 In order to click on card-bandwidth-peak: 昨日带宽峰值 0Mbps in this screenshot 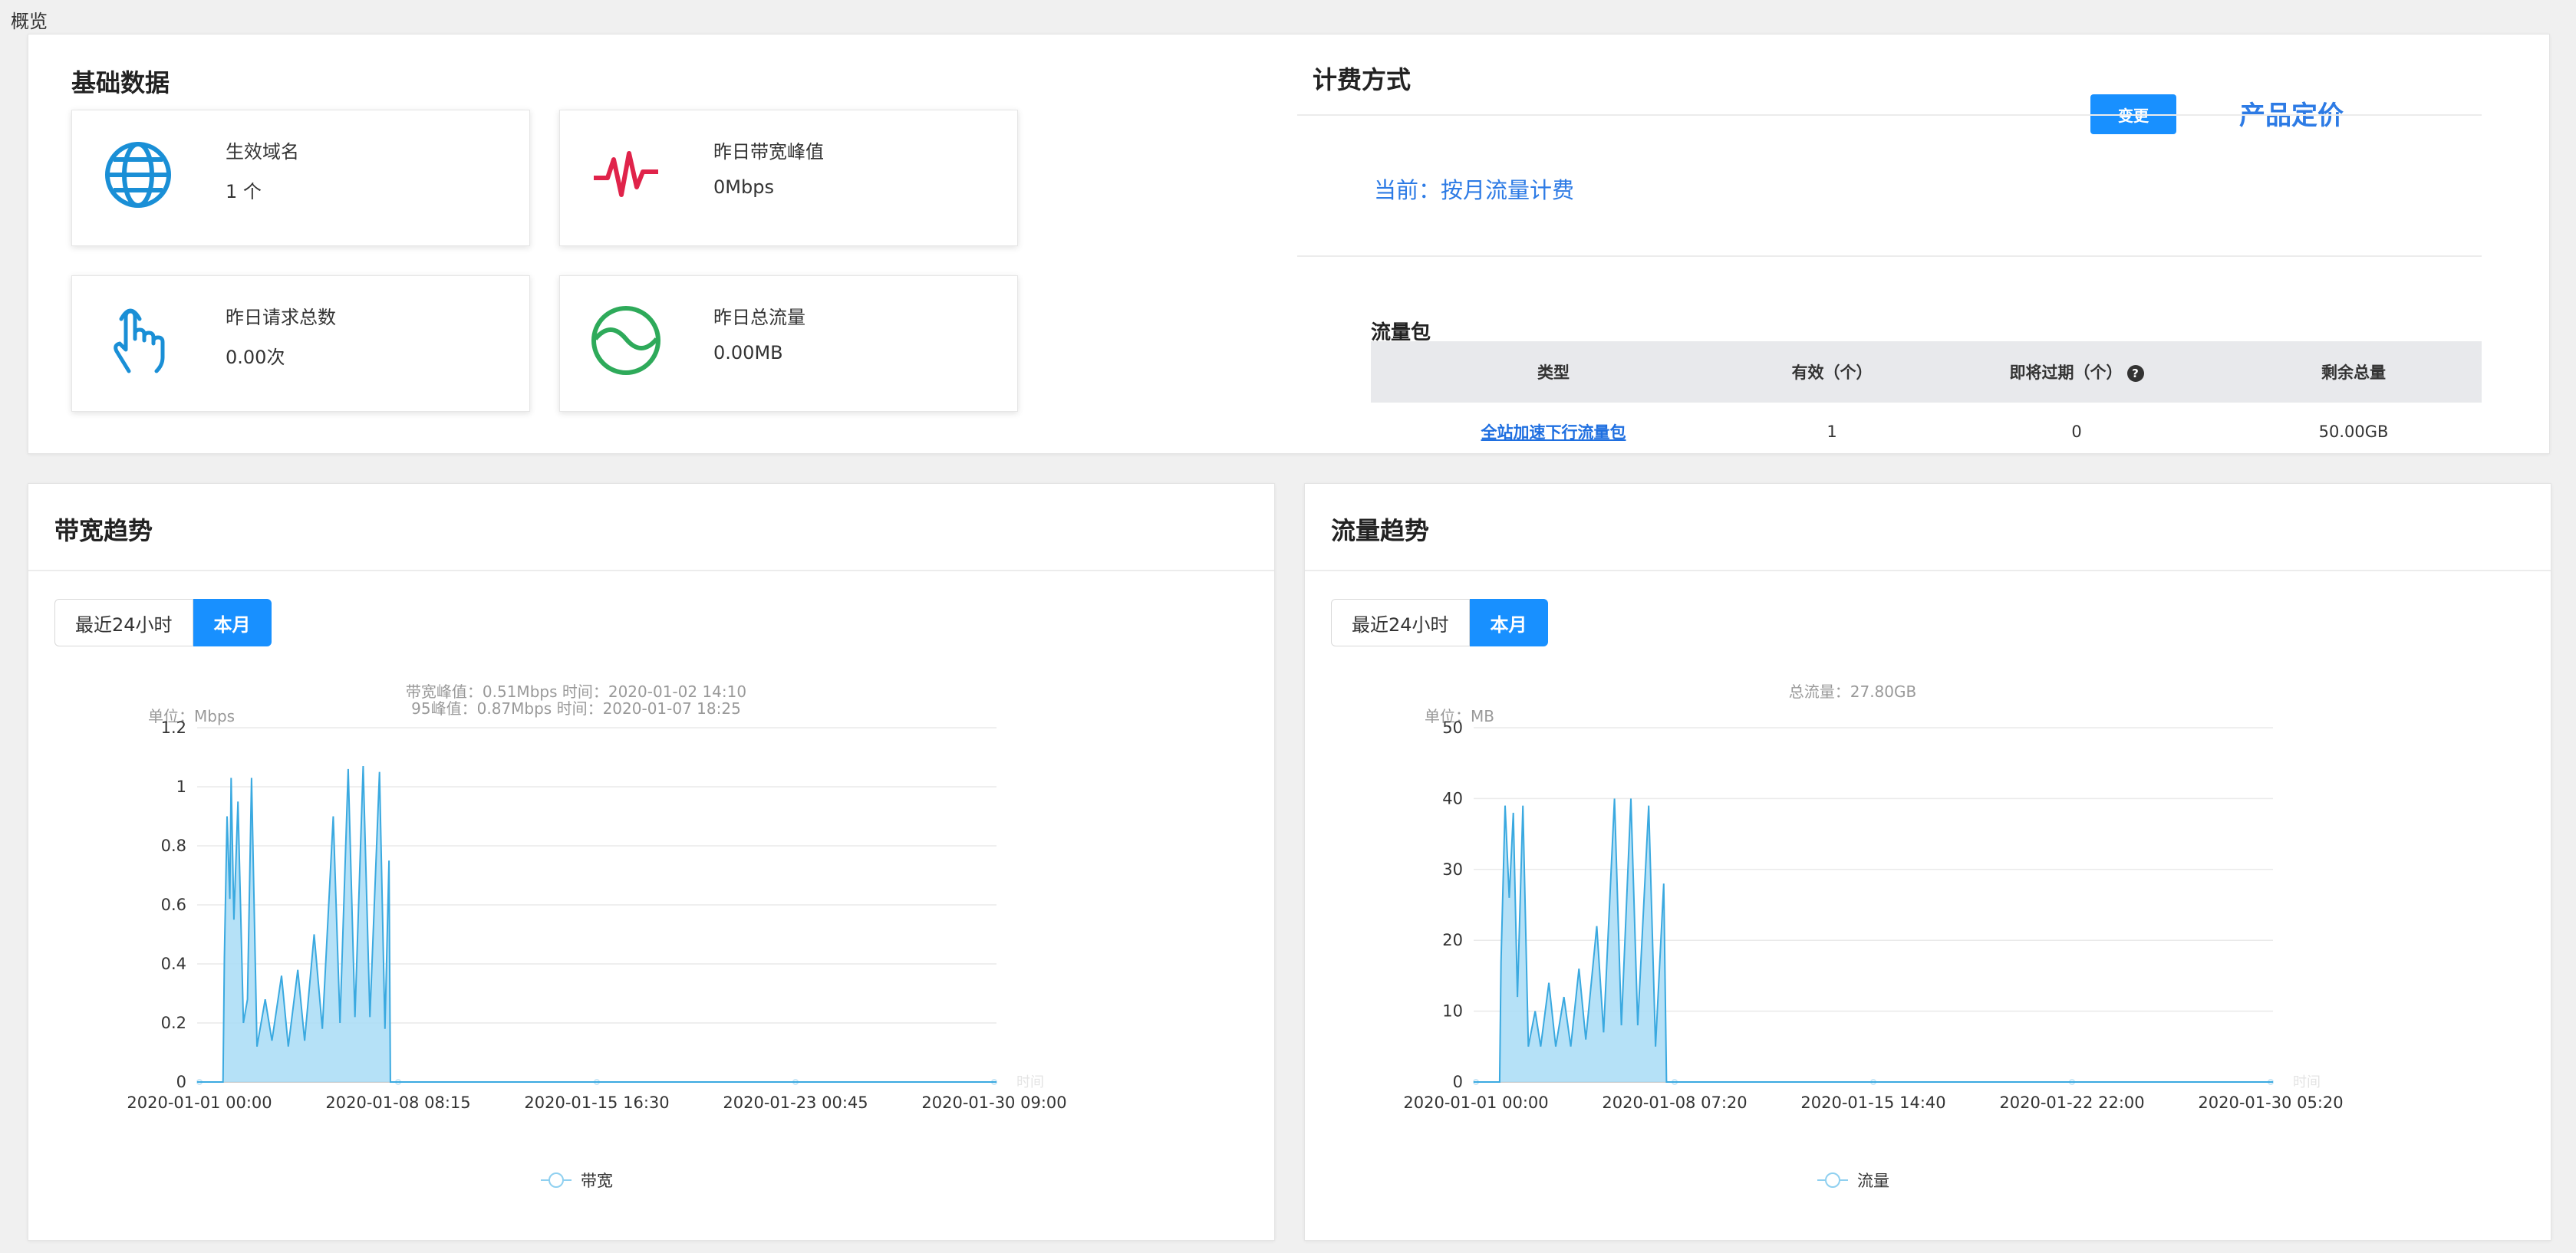, I will do `click(788, 178)`.